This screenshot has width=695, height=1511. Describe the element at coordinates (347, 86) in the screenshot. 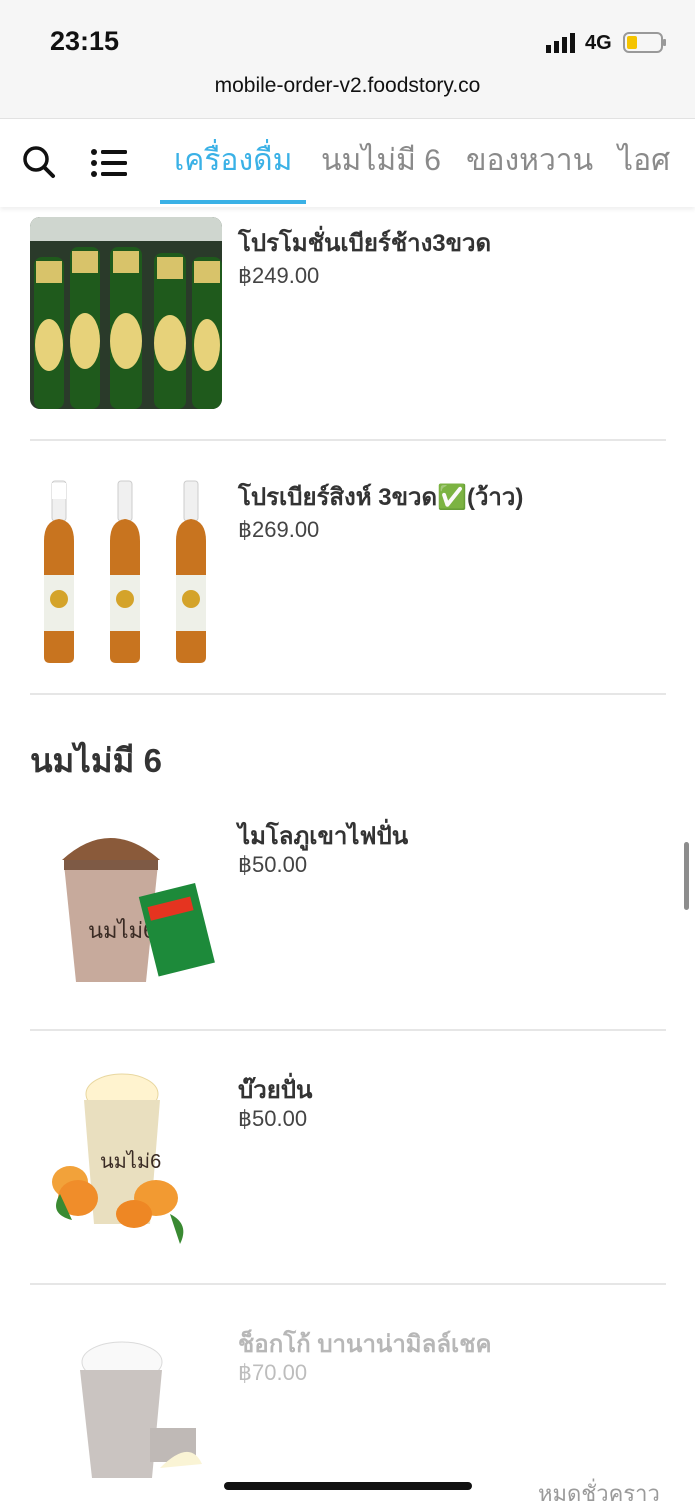

I see `address-bar: mobile-order-v2.foodstory.co` at that location.